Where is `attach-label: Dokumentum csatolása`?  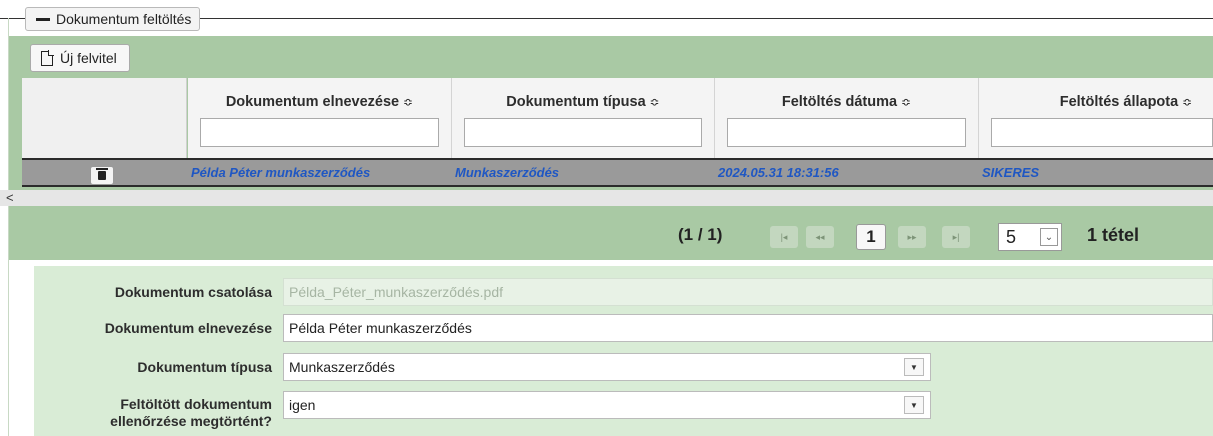 attach-label: Dokumentum csatolása is located at coordinates (193, 292).